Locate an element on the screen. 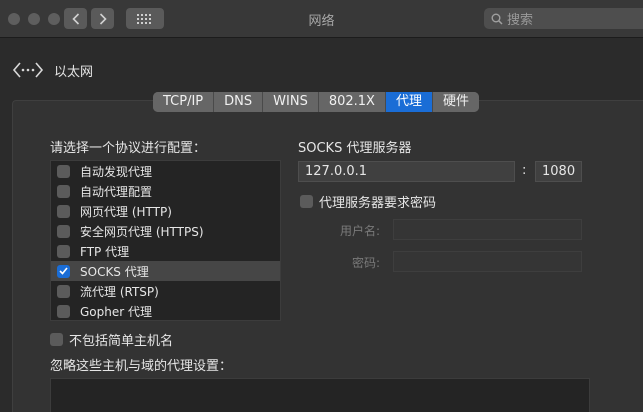  protocol-item-auto-config: 自动代理配置 is located at coordinates (165, 191).